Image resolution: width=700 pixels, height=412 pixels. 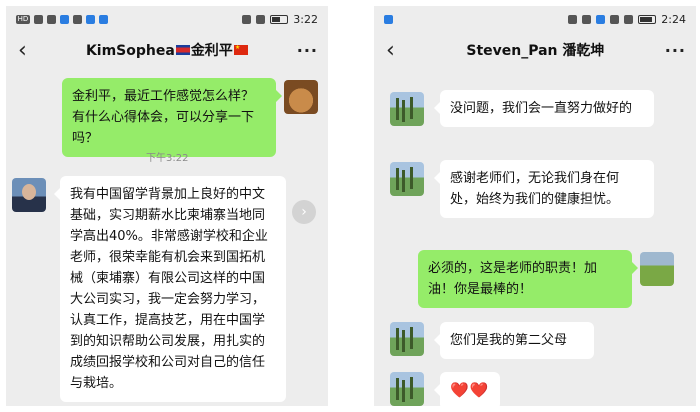 What do you see at coordinates (163, 117) in the screenshot?
I see `message-text: 金利平，最近工作感觉怎么样？有什么心得体会，可以分享一下吗？` at bounding box center [163, 117].